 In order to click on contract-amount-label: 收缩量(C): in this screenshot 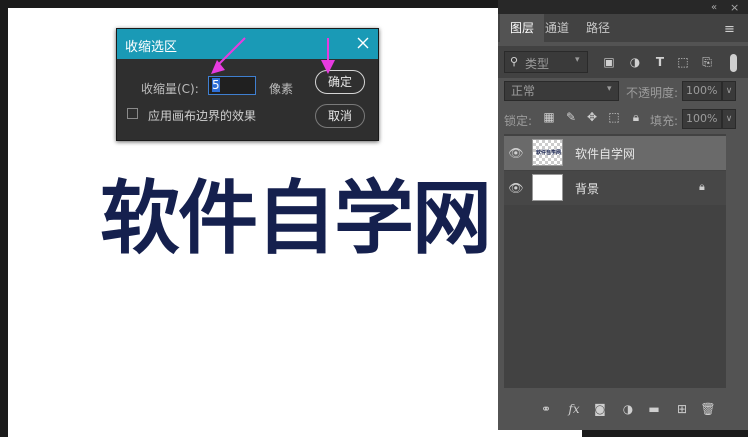, I will do `click(170, 89)`.